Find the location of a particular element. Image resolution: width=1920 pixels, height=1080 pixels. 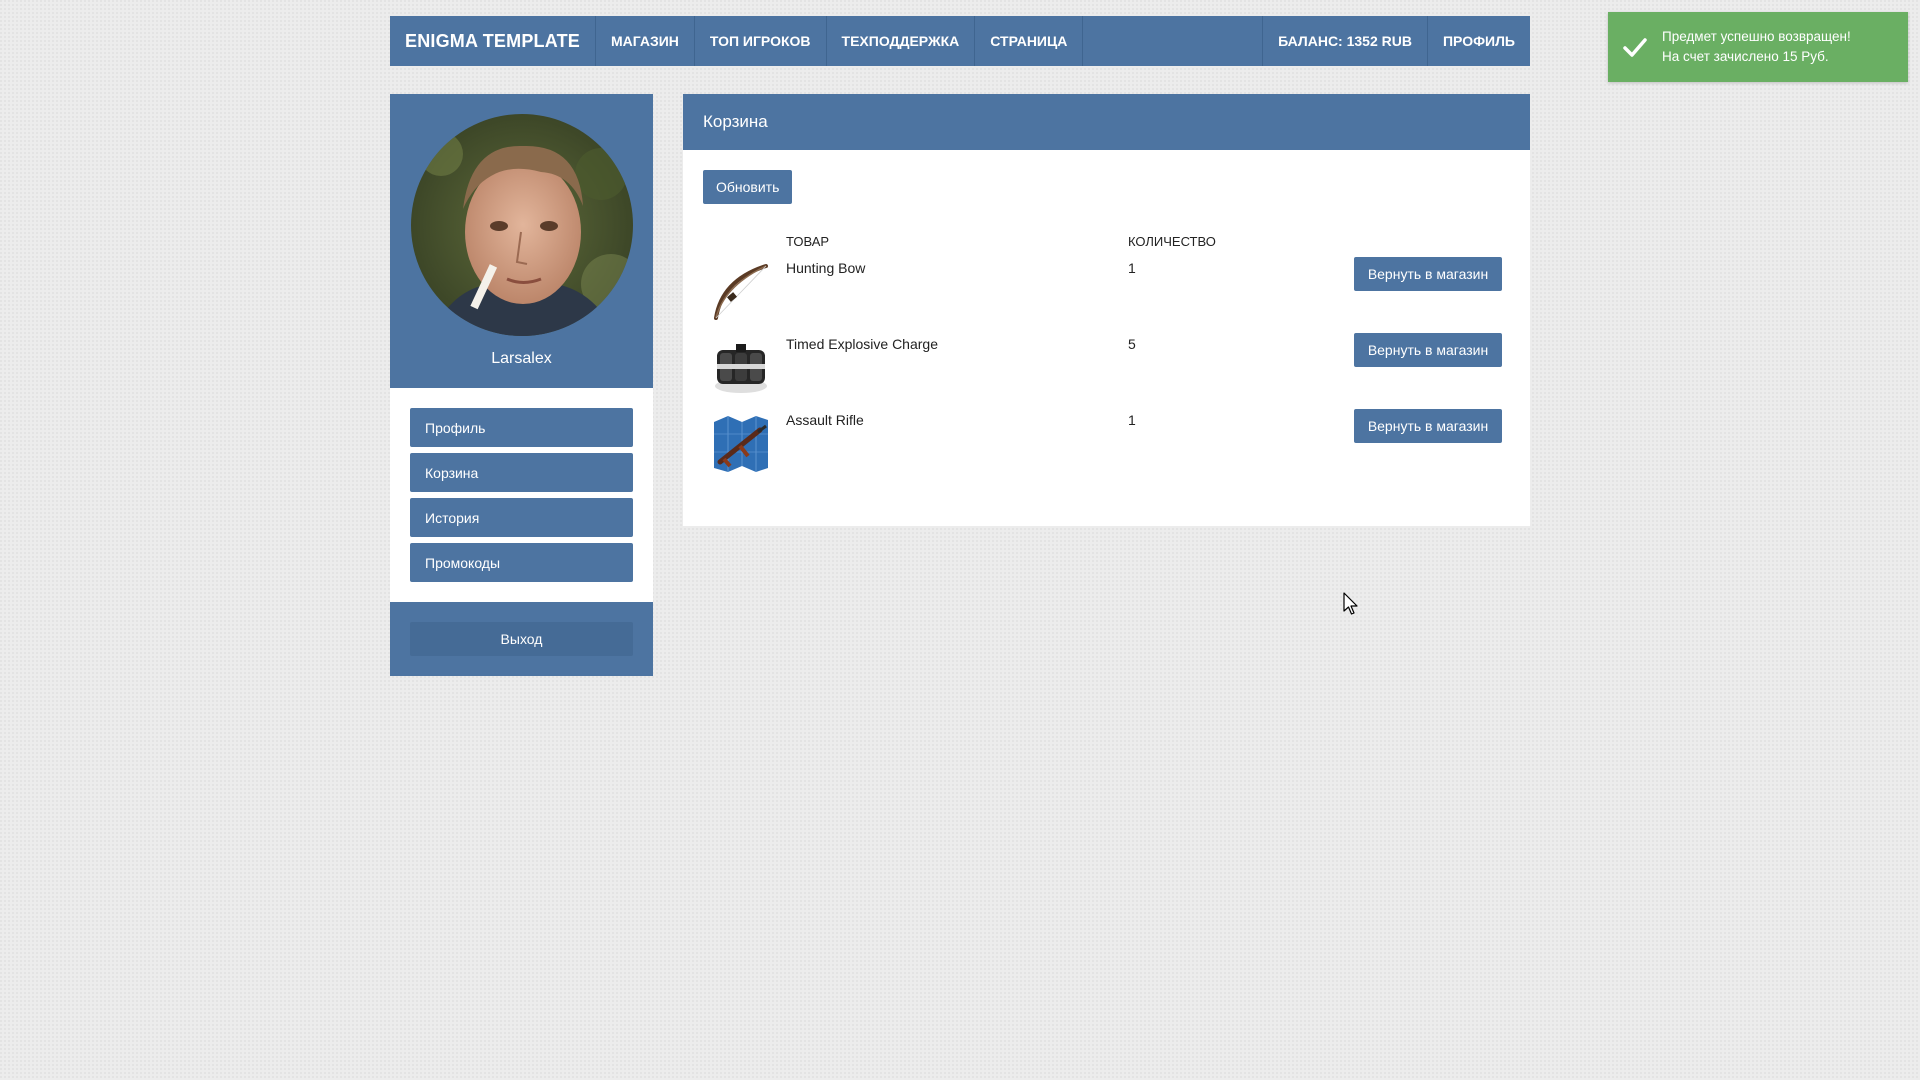

table-row: Hunting Bow 1 Вернуть в магазин is located at coordinates (1106, 296).